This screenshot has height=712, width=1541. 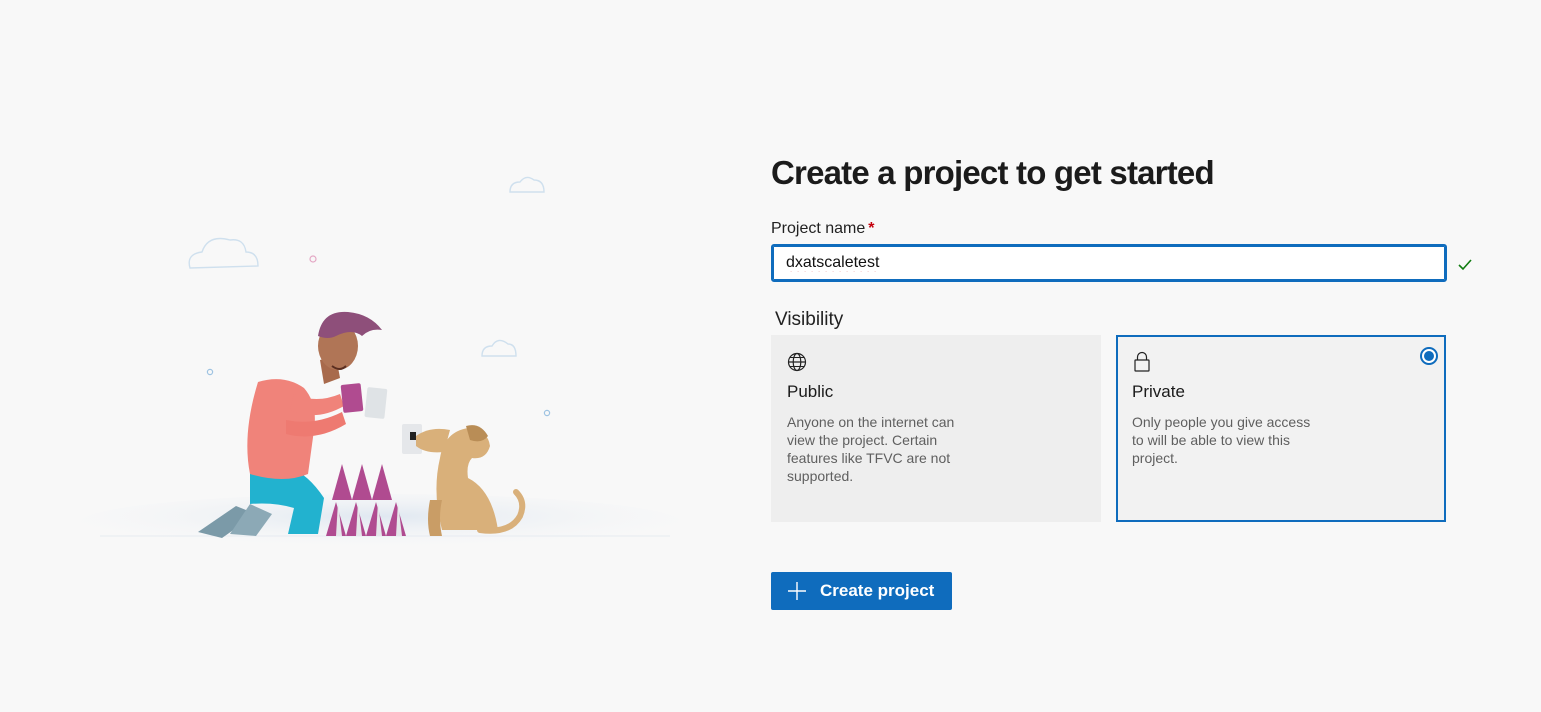 I want to click on page-title: Create a project to get started, so click(x=993, y=172).